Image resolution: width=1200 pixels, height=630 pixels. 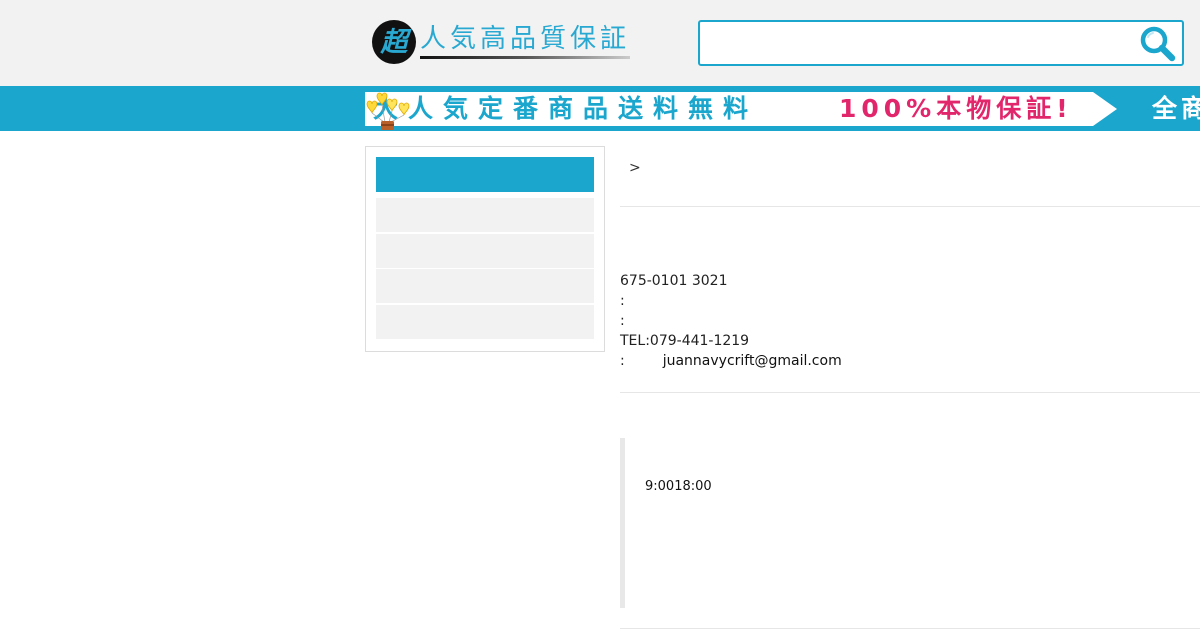 I want to click on promo-banner: 大人気定番商品送料無料 100%本物保証! 全商, so click(x=600, y=108).